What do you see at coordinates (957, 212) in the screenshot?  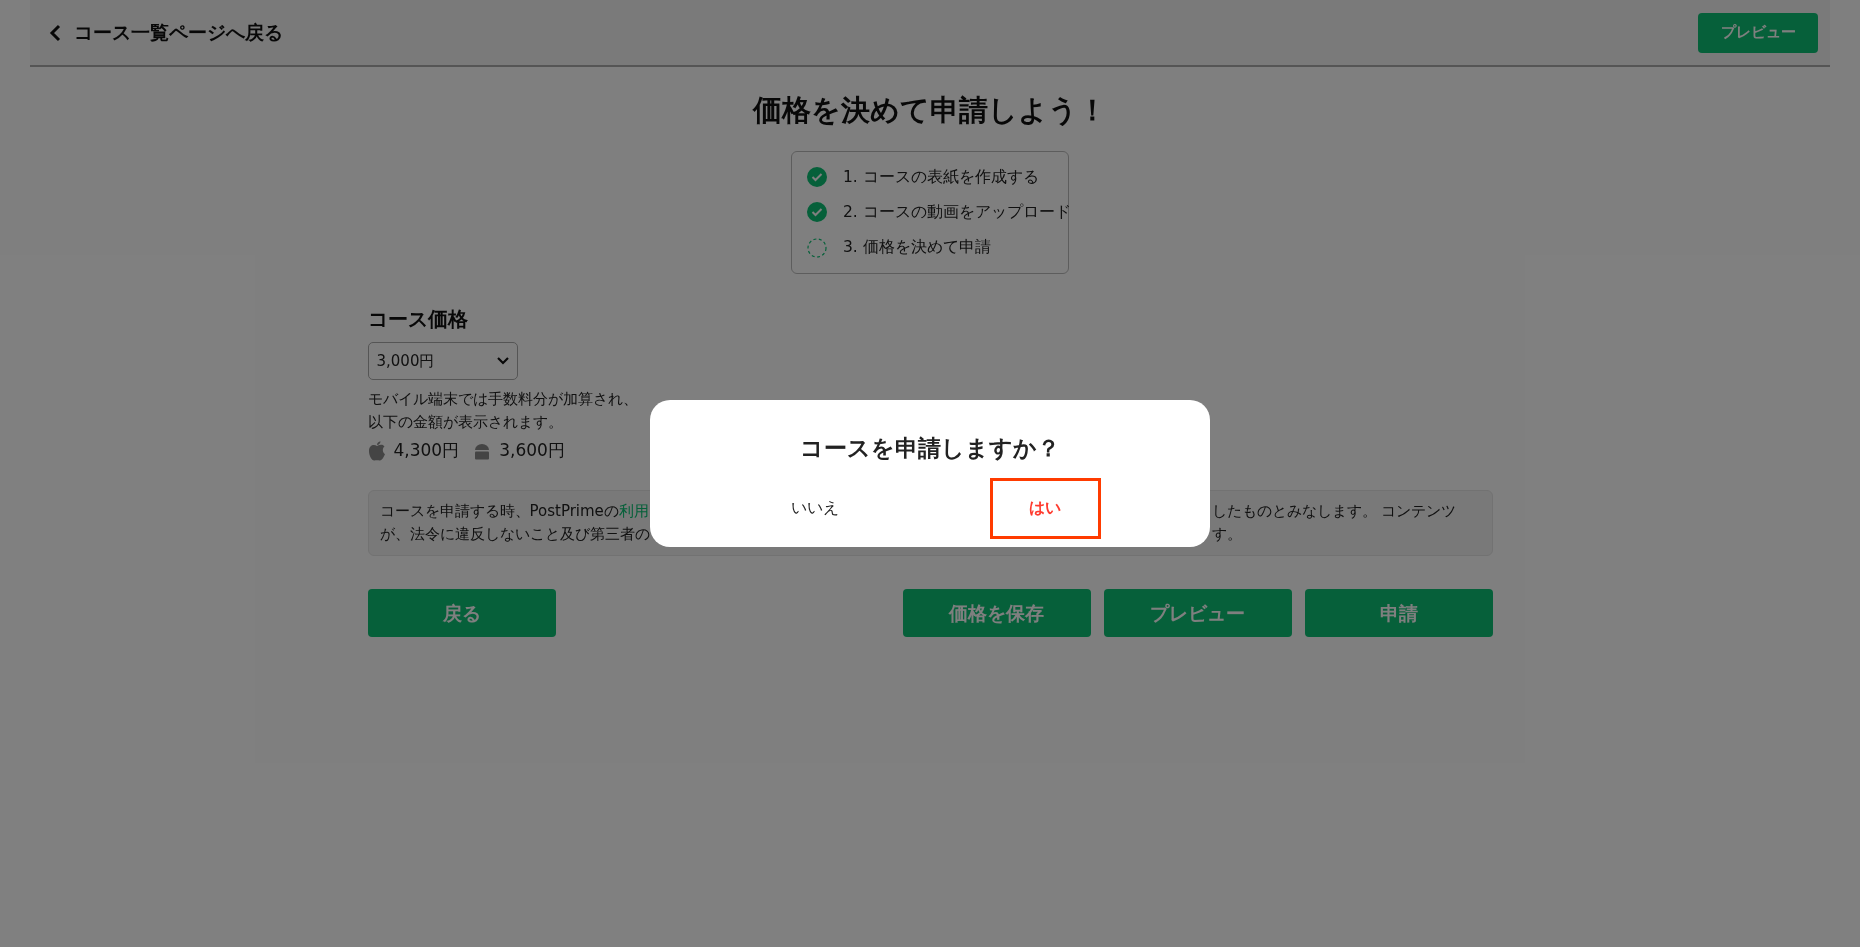 I see `step-label: 2. コースの動画をアップロード` at bounding box center [957, 212].